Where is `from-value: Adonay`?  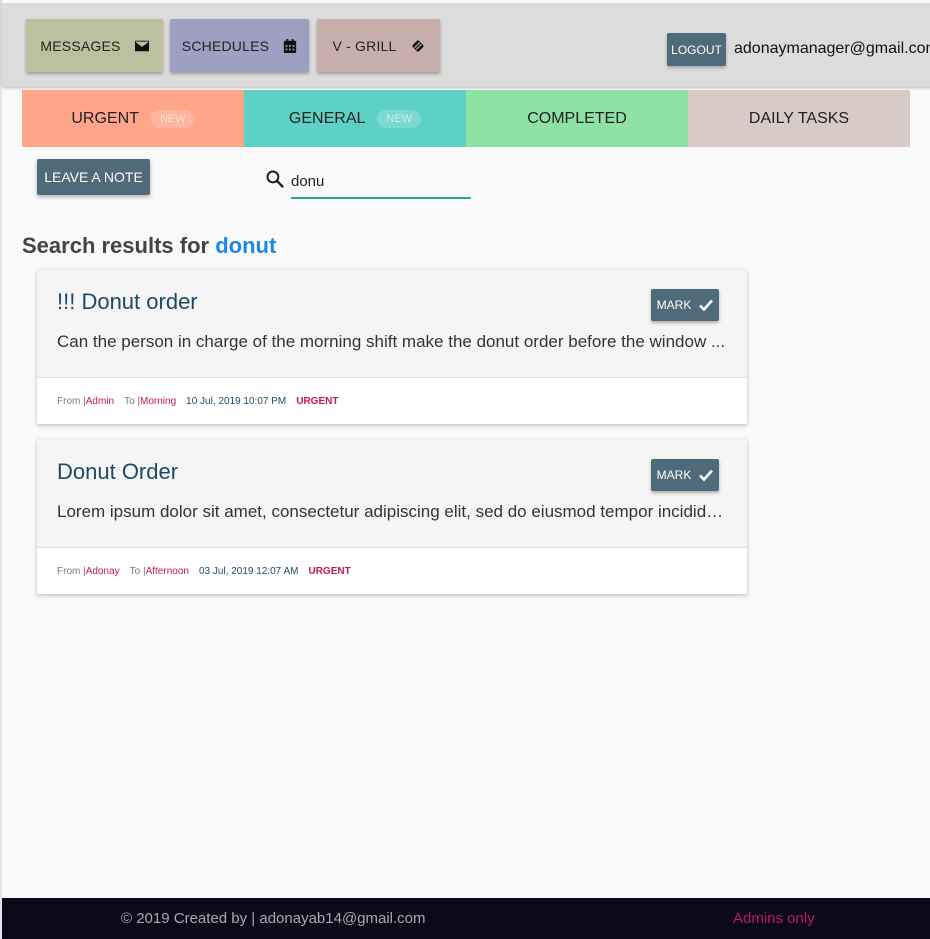
from-value: Adonay is located at coordinates (102, 571).